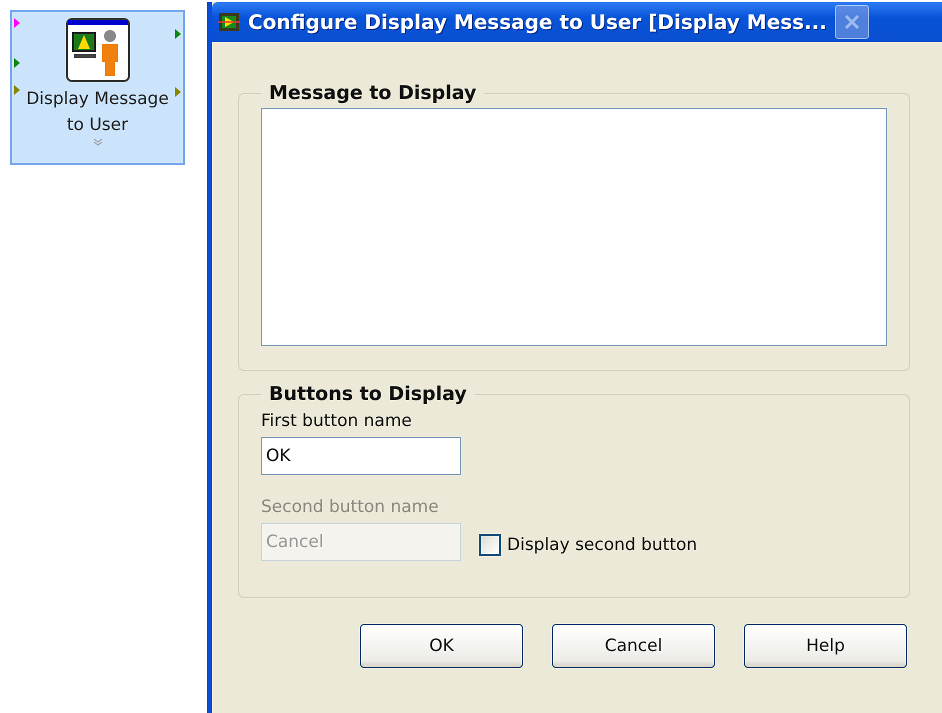  What do you see at coordinates (602, 545) in the screenshot?
I see `checkbox-label: Display second button` at bounding box center [602, 545].